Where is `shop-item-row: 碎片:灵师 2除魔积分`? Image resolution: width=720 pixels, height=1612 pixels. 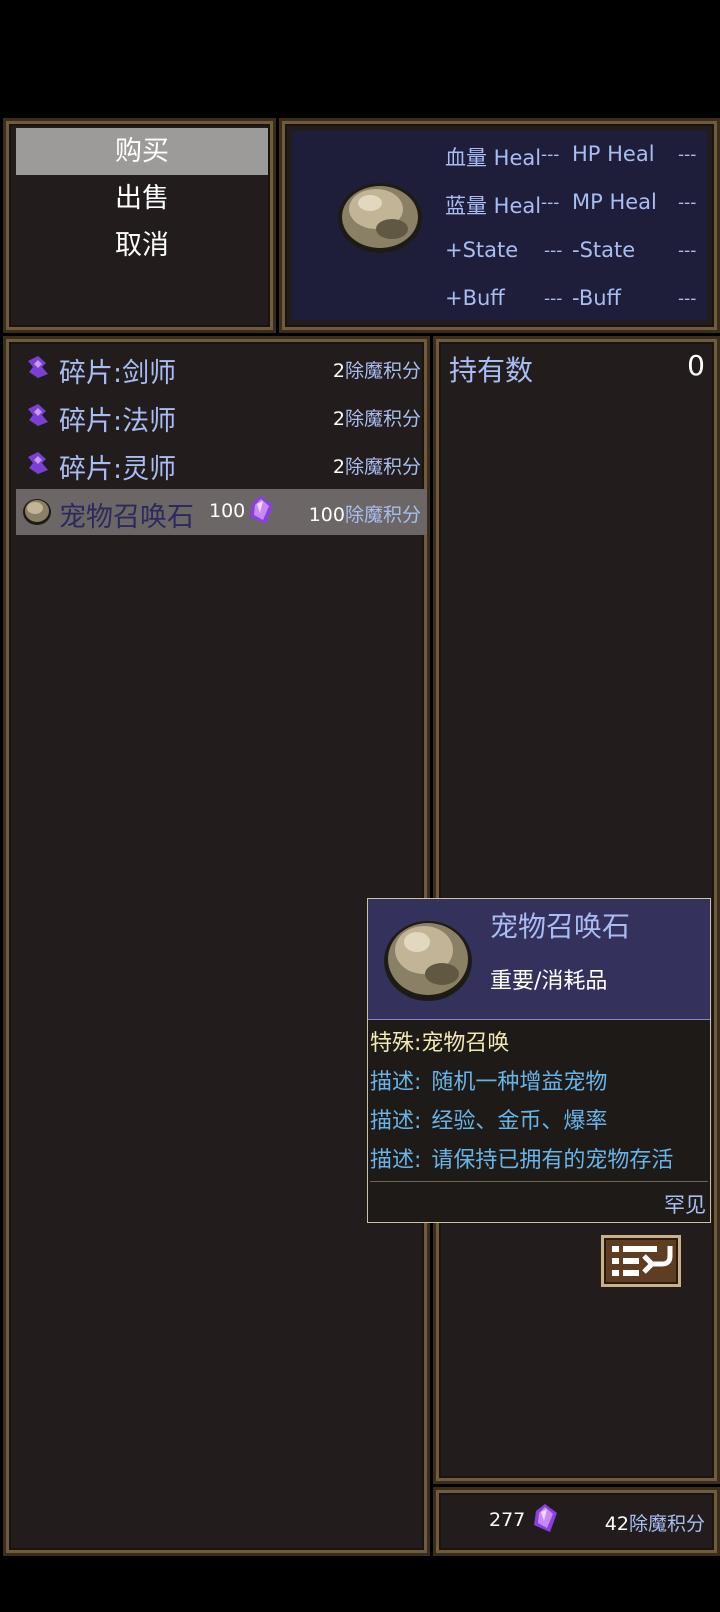
shop-item-row: 碎片:灵师 2除魔积分 is located at coordinates (221, 464).